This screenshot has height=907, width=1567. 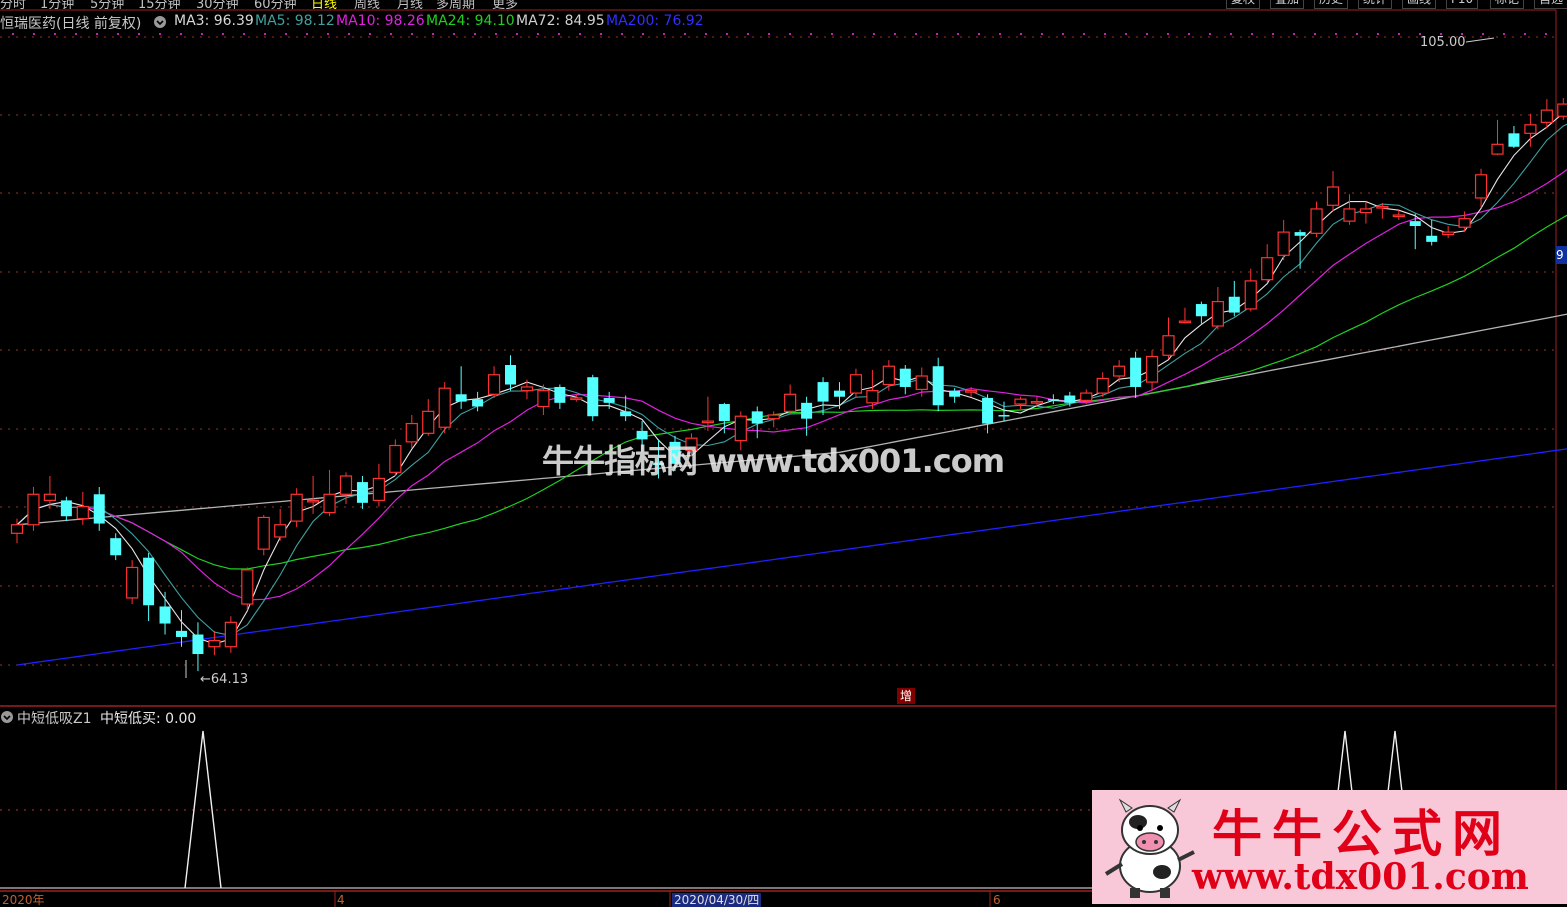 What do you see at coordinates (148, 719) in the screenshot?
I see `indicator-value: 中短低买: 0.00` at bounding box center [148, 719].